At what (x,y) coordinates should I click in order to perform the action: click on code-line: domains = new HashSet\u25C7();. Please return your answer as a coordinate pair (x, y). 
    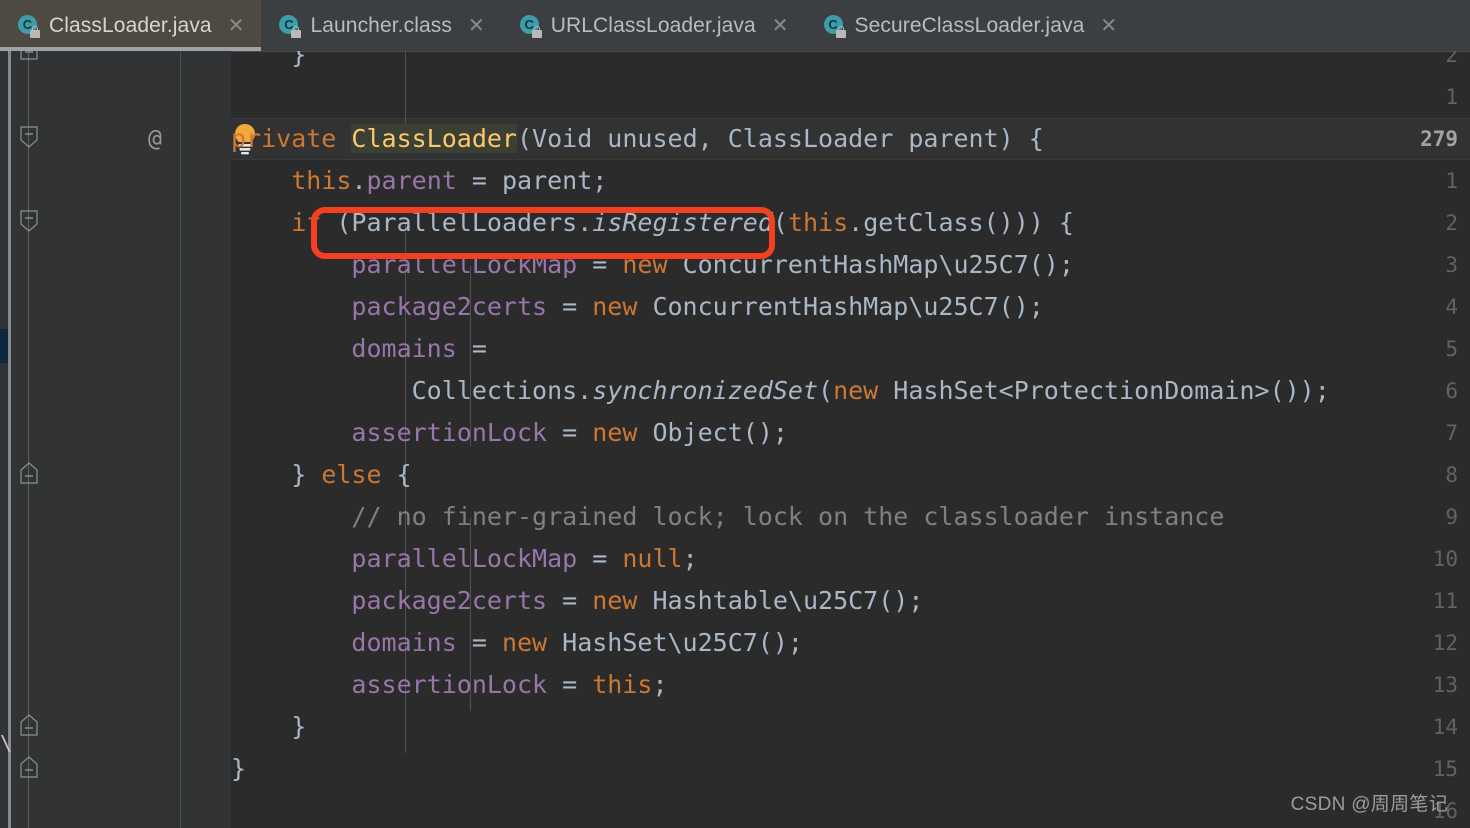
    Looking at the image, I should click on (577, 642).